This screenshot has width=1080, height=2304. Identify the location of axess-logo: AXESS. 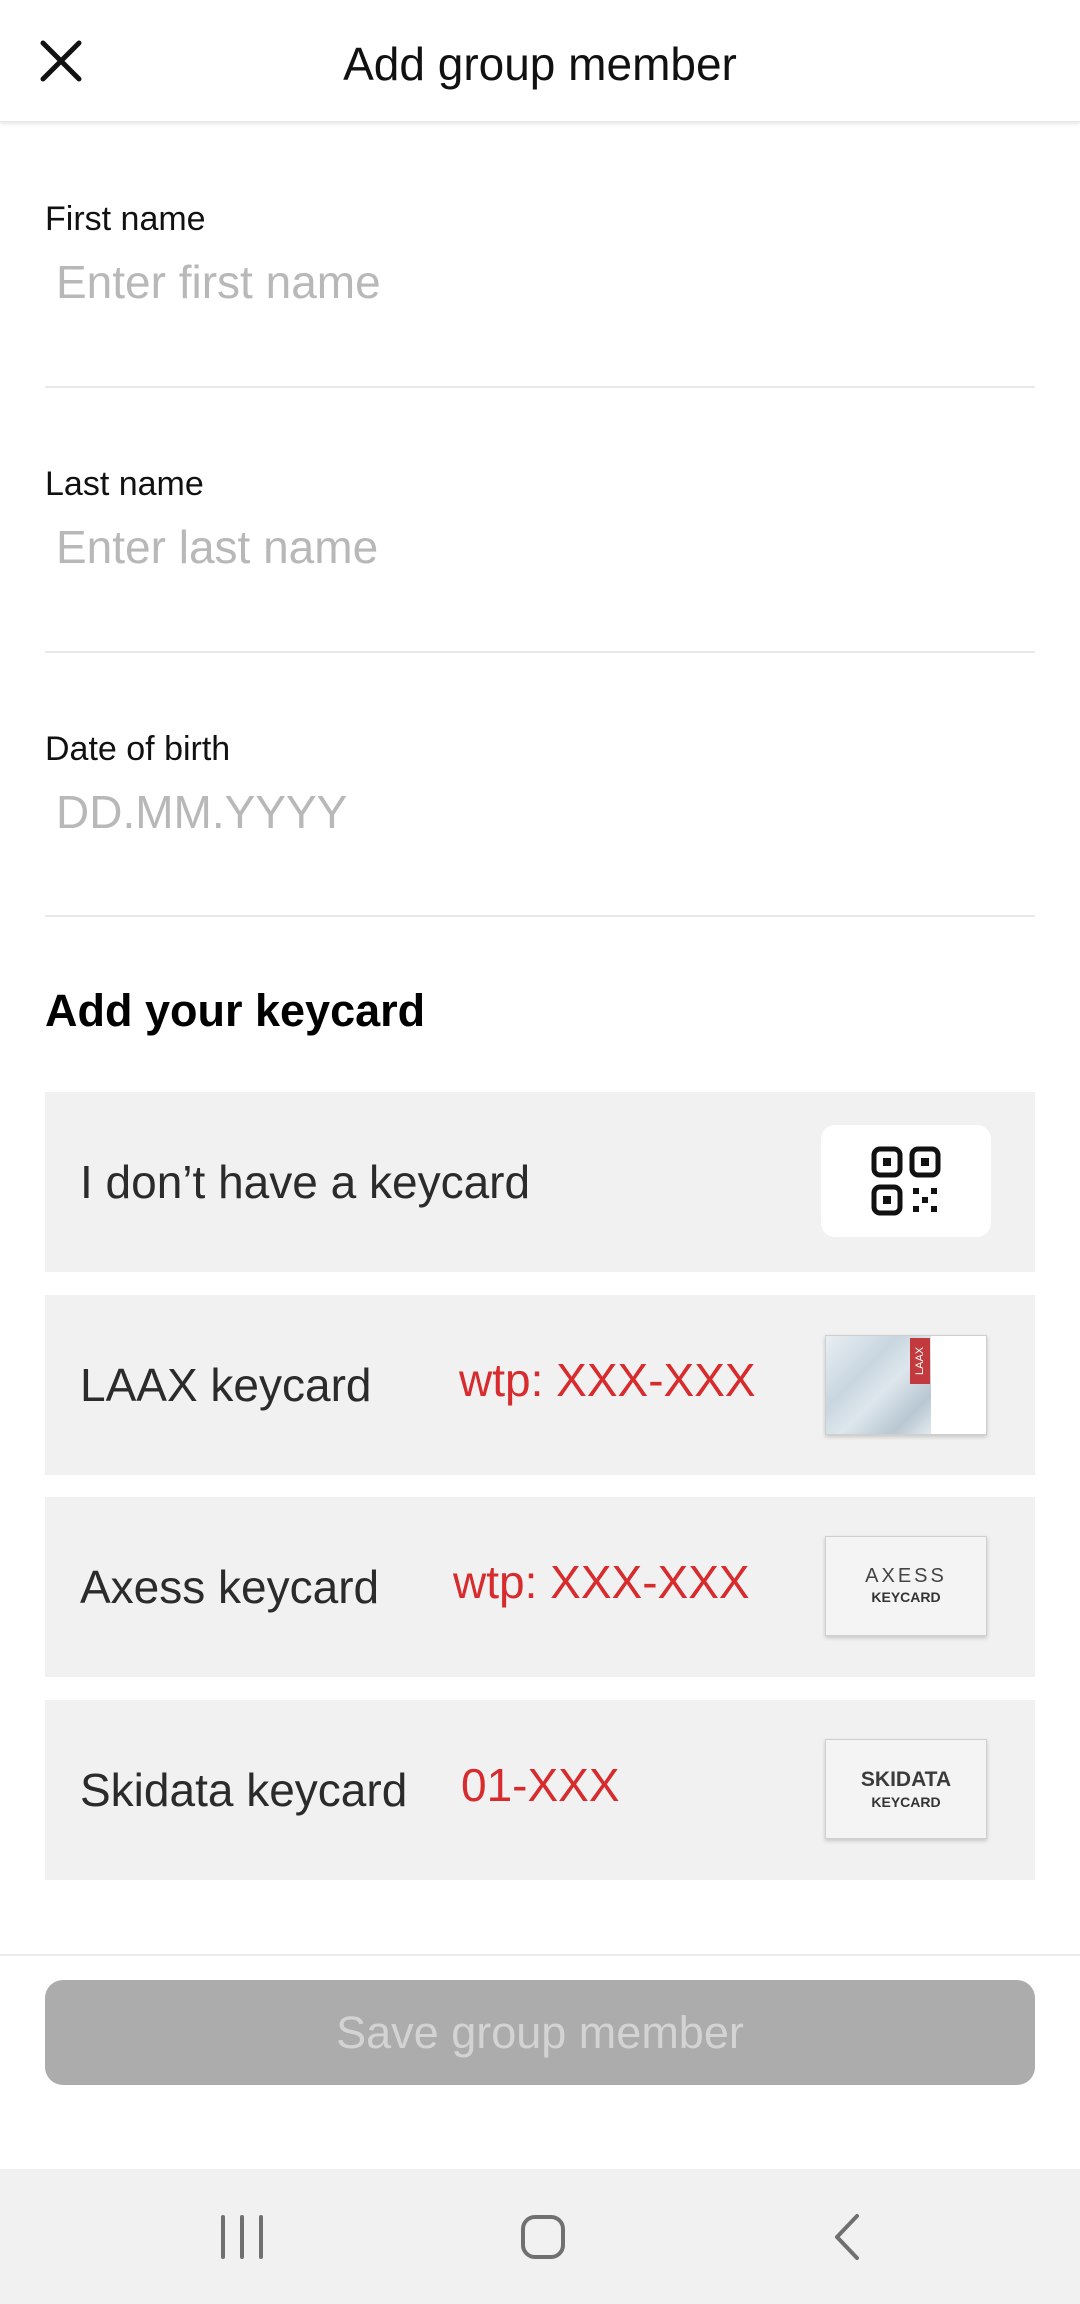
(906, 1576).